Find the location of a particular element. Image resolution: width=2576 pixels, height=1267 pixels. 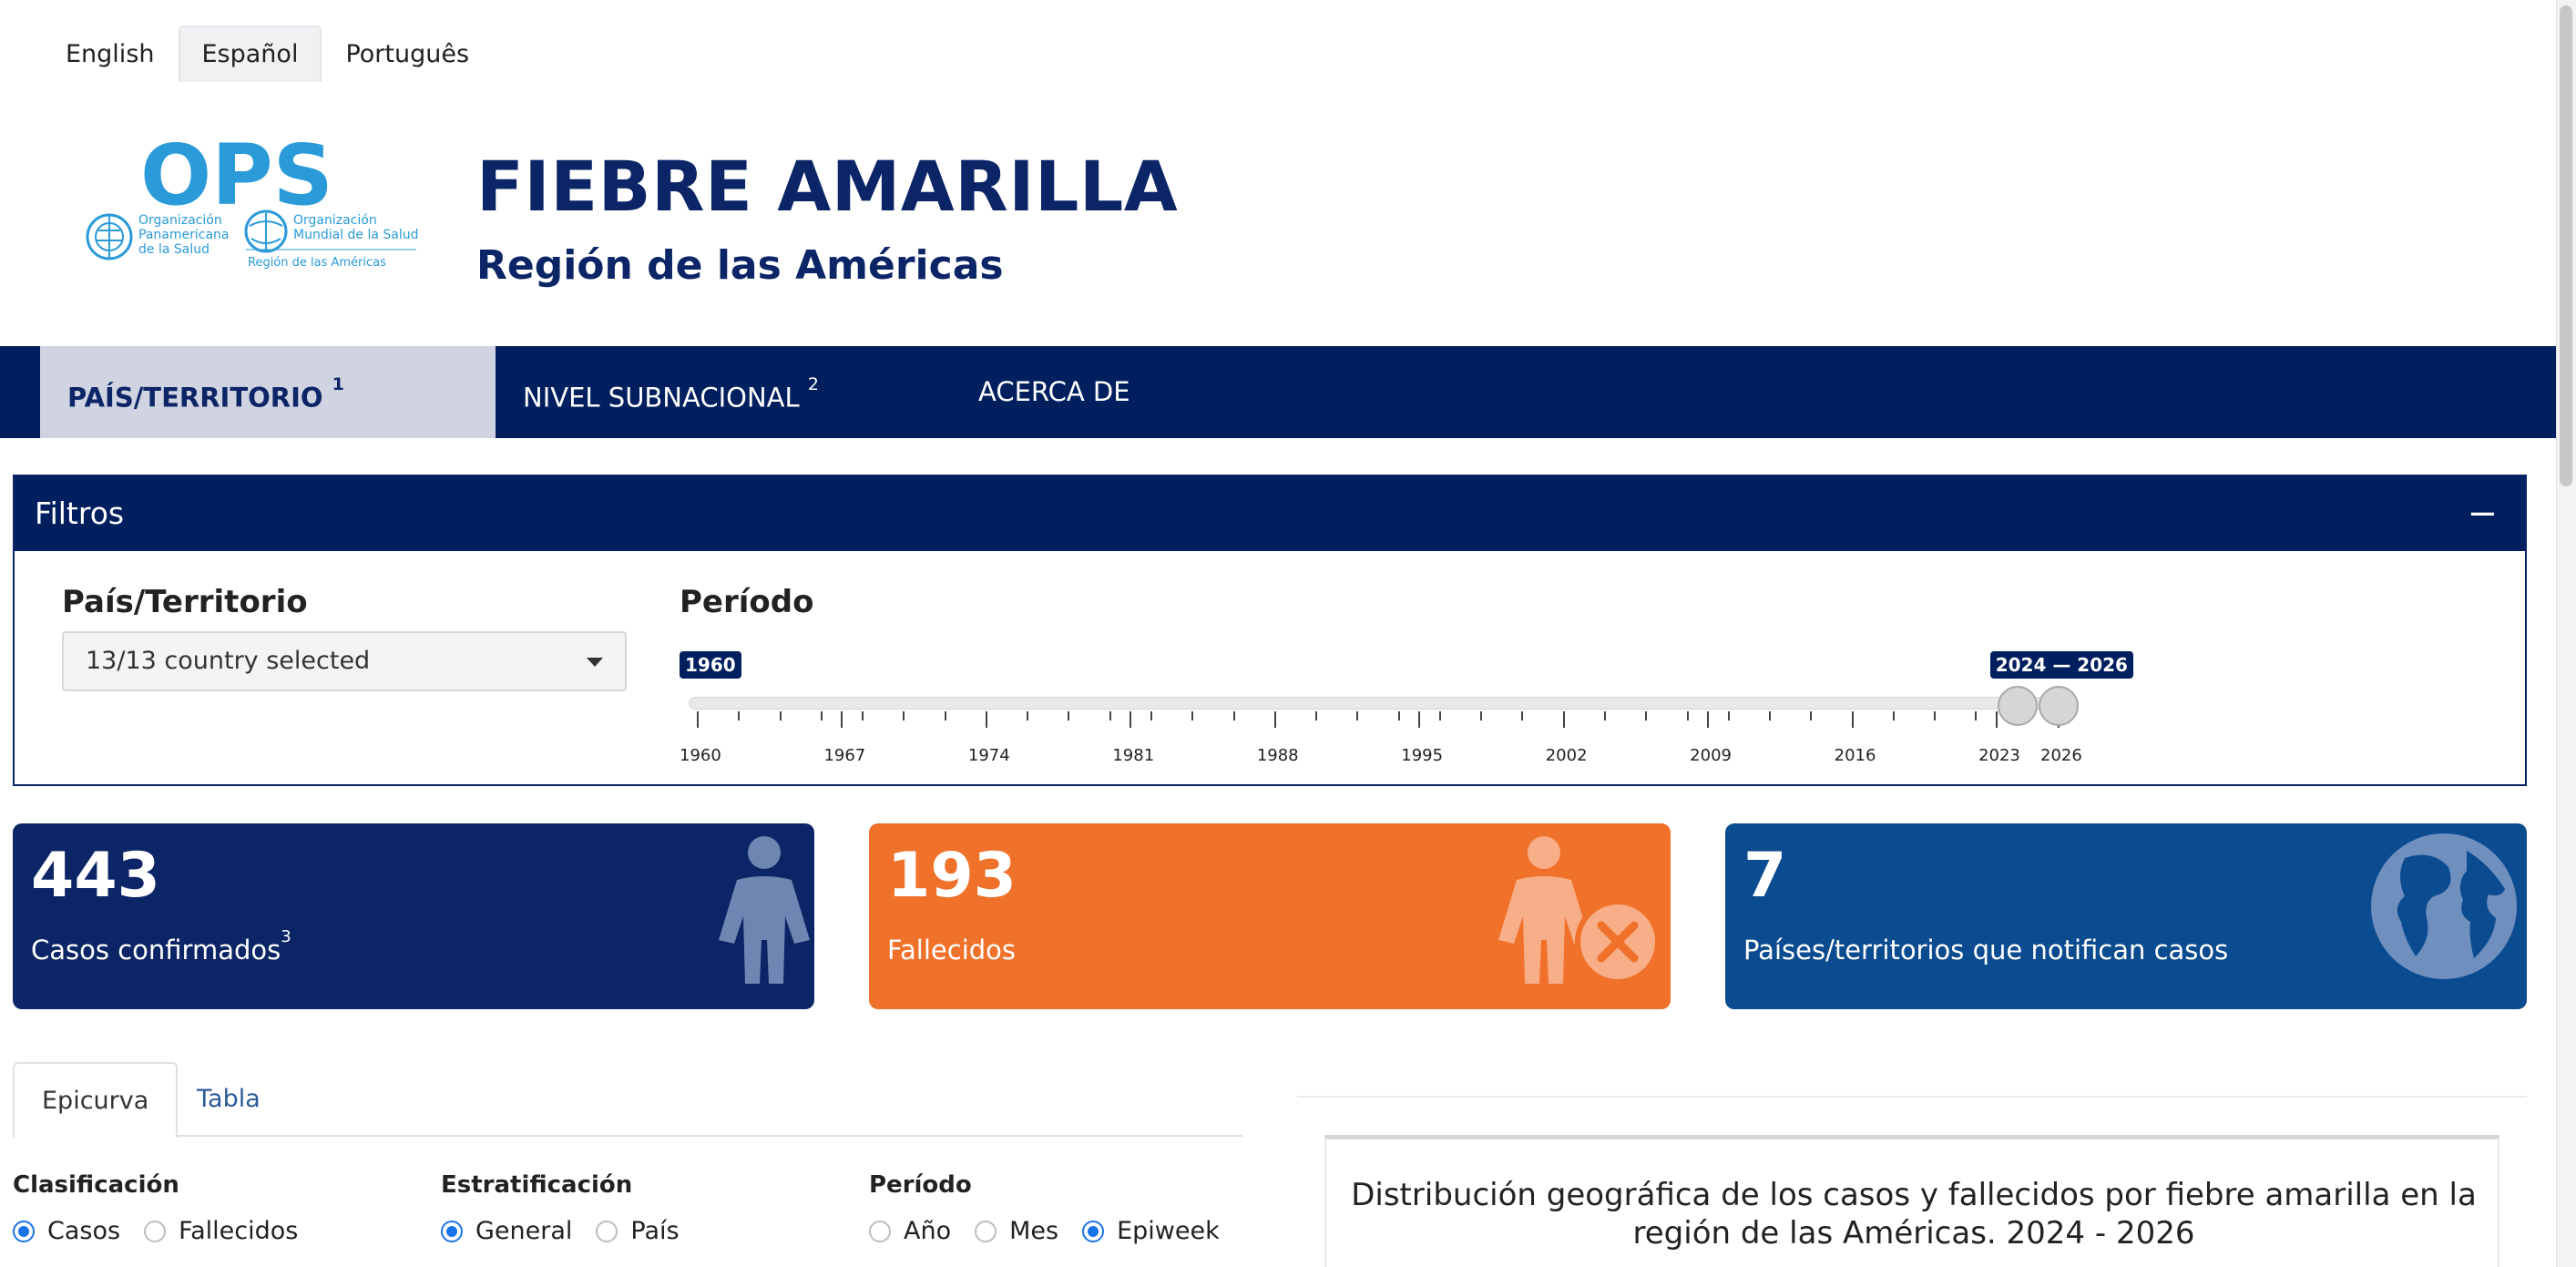

kpi-fallecidos-caption: Fallecidos is located at coordinates (952, 950).